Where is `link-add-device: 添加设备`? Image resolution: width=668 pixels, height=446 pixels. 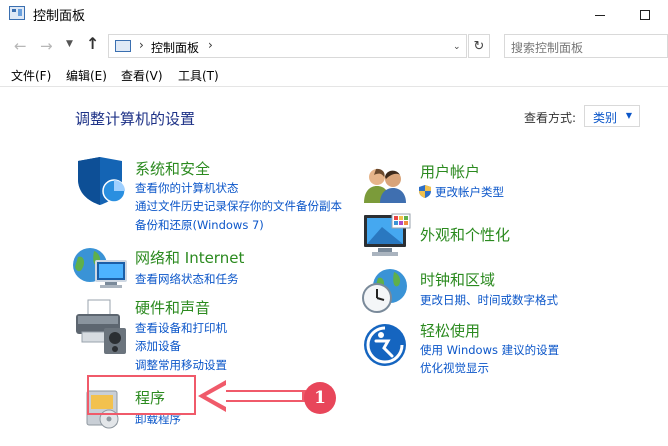 link-add-device: 添加设备 is located at coordinates (158, 346).